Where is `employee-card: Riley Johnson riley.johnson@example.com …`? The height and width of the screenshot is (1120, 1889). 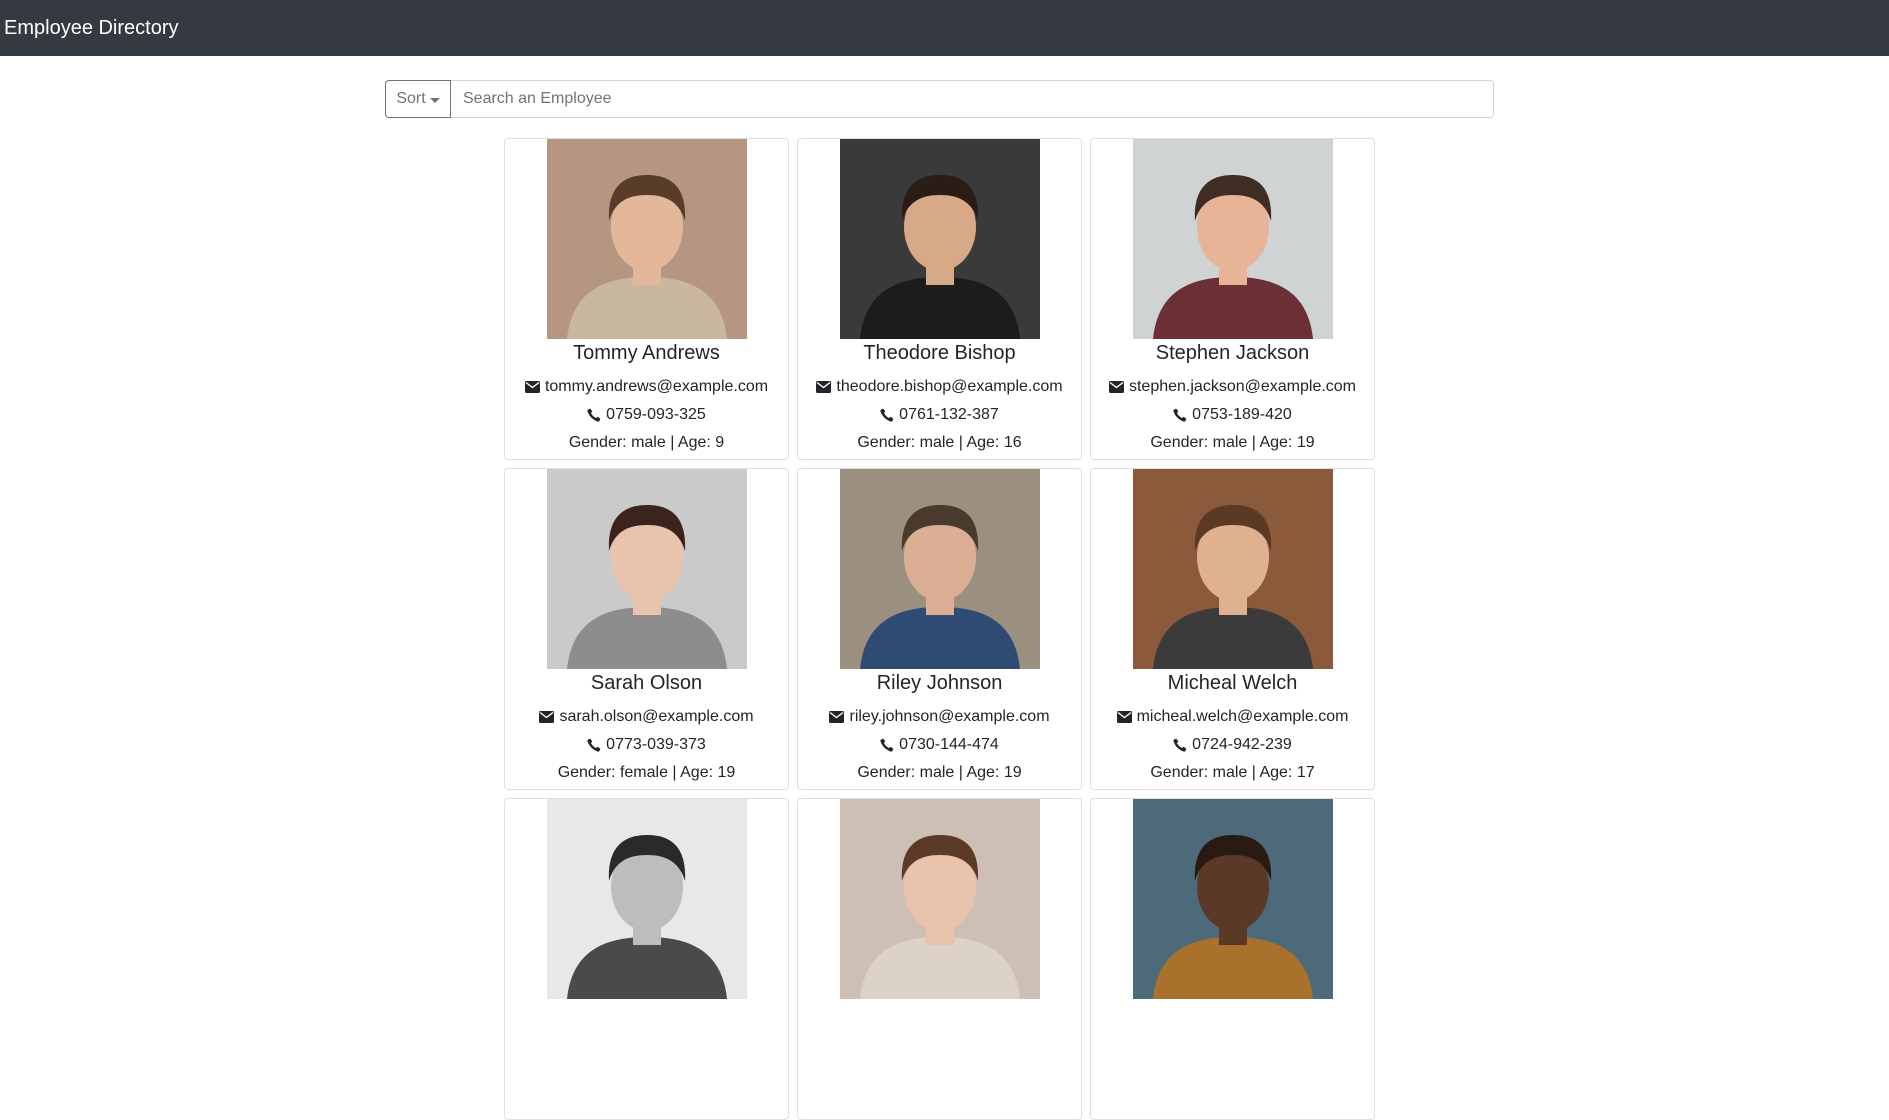
employee-card: Riley Johnson riley.johnson@example.com … is located at coordinates (939, 629).